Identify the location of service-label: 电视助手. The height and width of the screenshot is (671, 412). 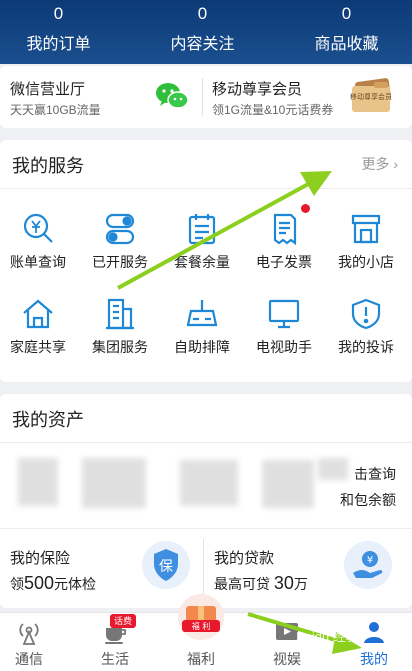
(284, 347).